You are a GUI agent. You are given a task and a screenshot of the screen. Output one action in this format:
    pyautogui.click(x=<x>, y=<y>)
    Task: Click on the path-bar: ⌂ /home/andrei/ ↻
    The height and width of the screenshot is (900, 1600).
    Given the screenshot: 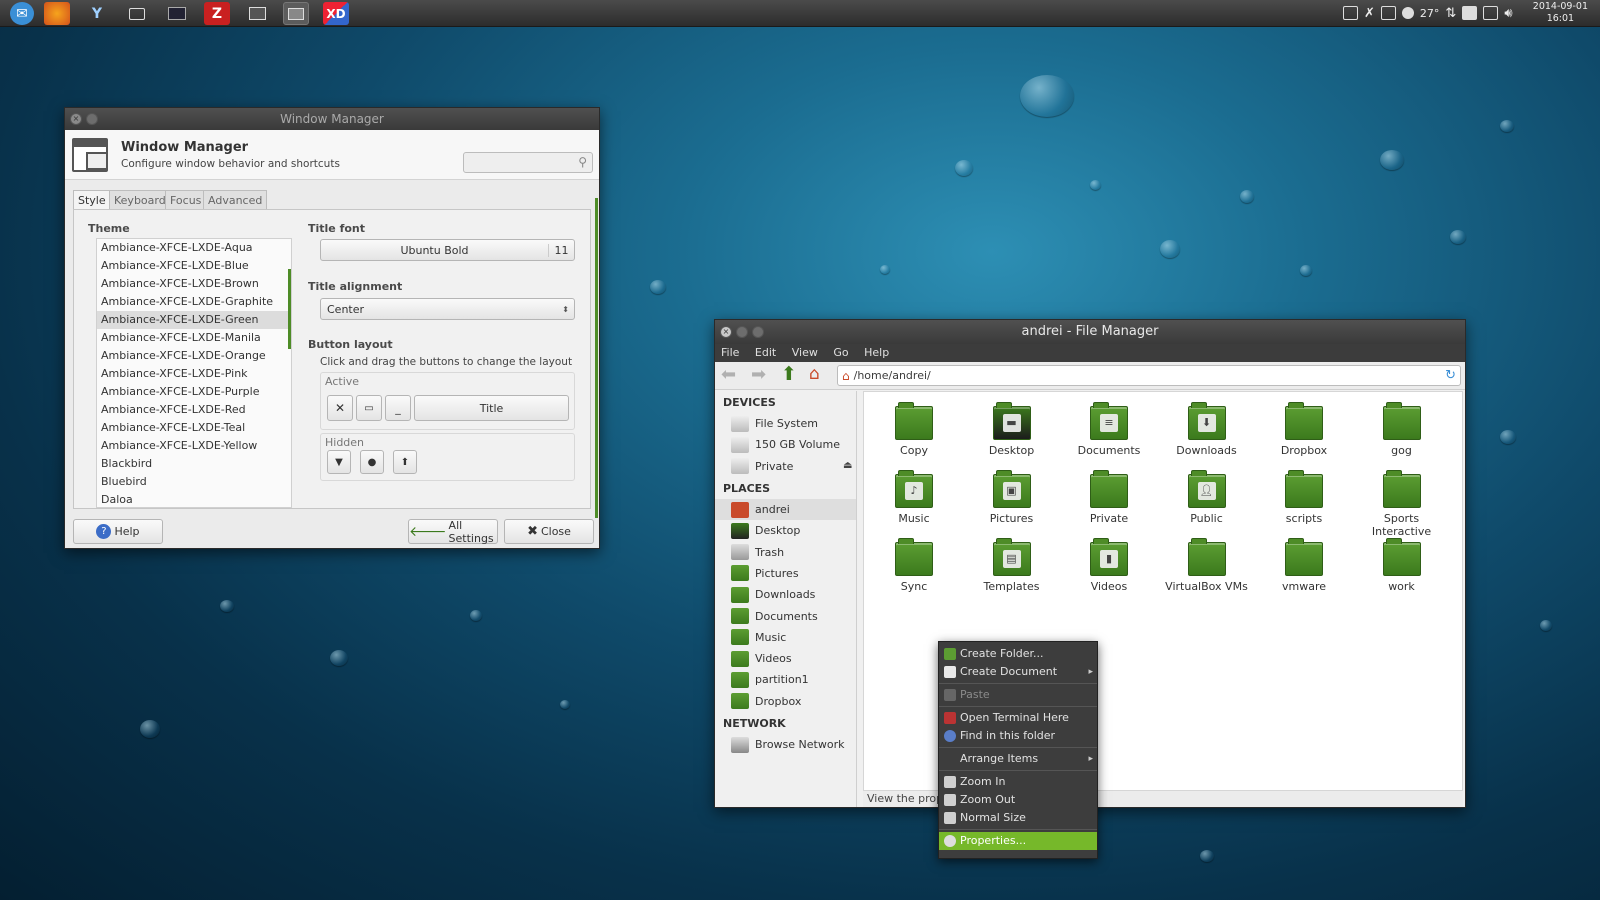 What is the action you would take?
    pyautogui.click(x=1149, y=375)
    